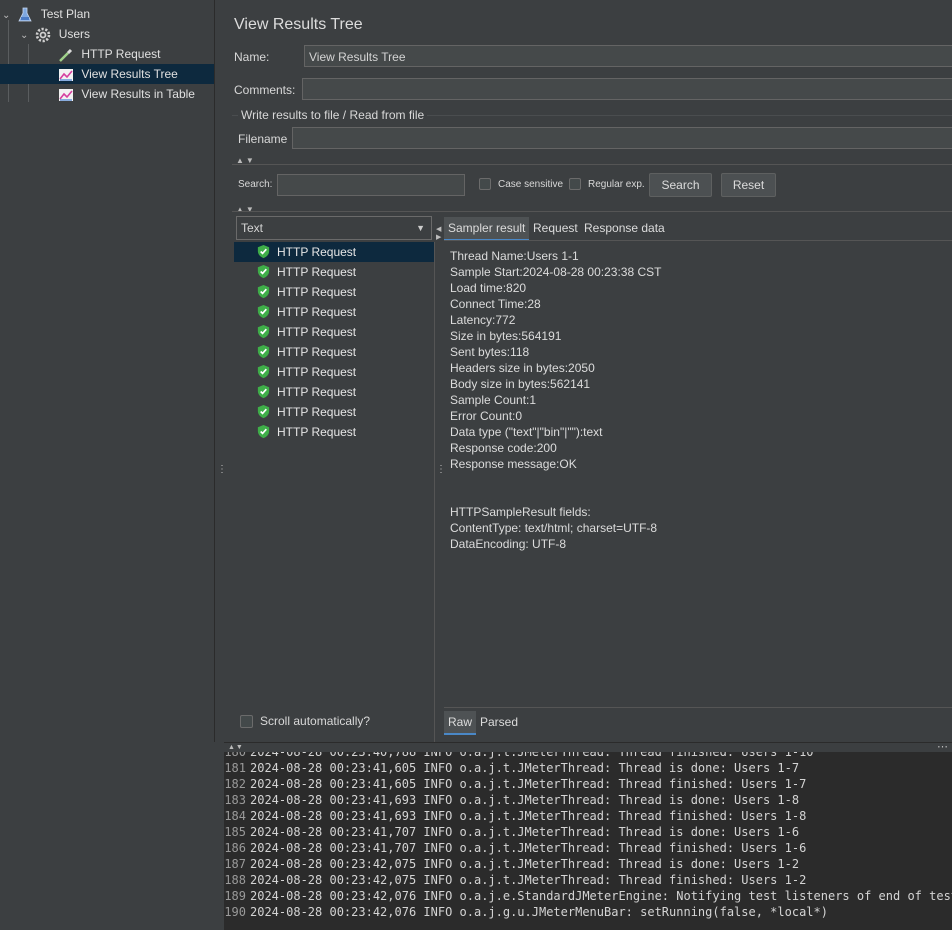 Image resolution: width=952 pixels, height=930 pixels. I want to click on log-line-number: 182, so click(235, 784).